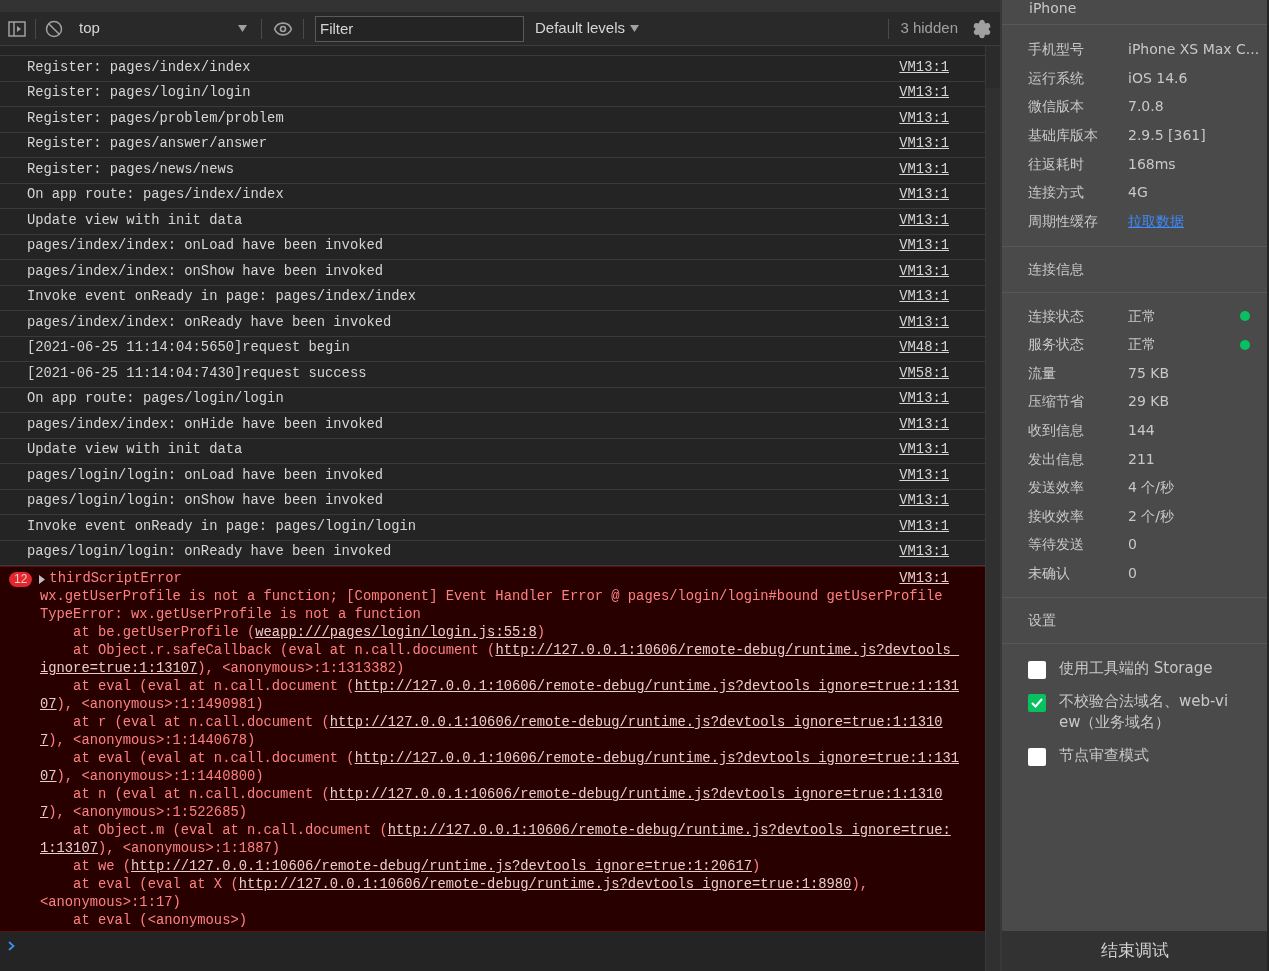  Describe the element at coordinates (119, 668) in the screenshot. I see `source-link: ignore=true:1:13107` at that location.